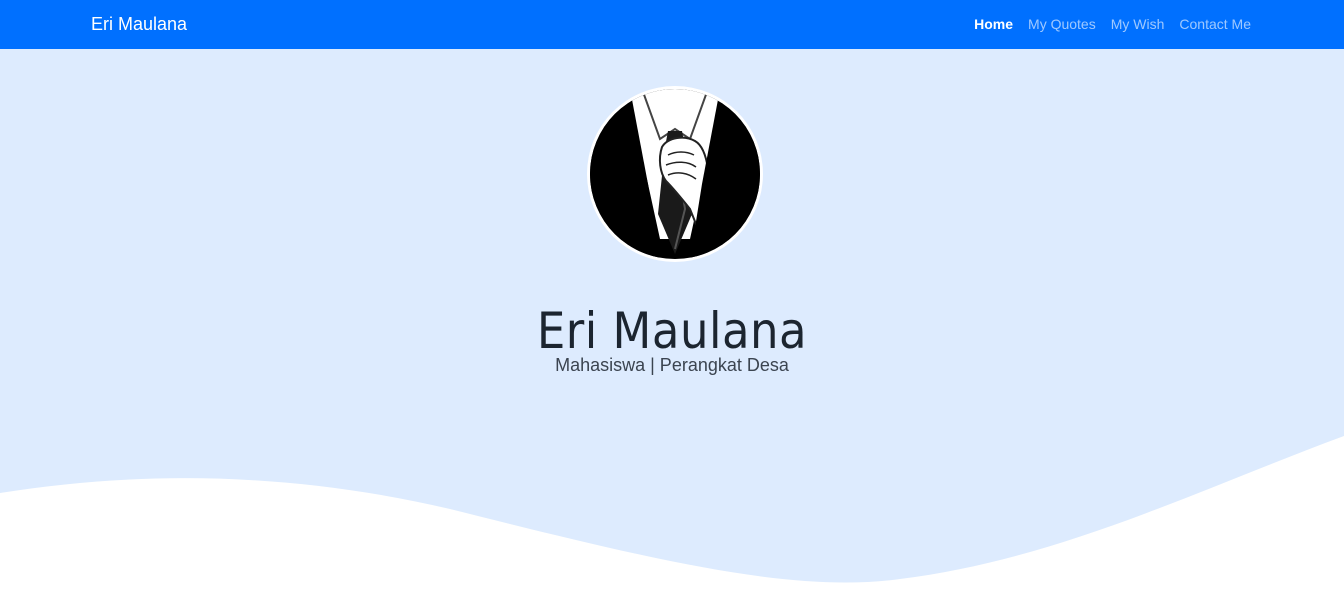 This screenshot has width=1344, height=607. What do you see at coordinates (1062, 24) in the screenshot?
I see `nav-link-my-quotes: My Quotes` at bounding box center [1062, 24].